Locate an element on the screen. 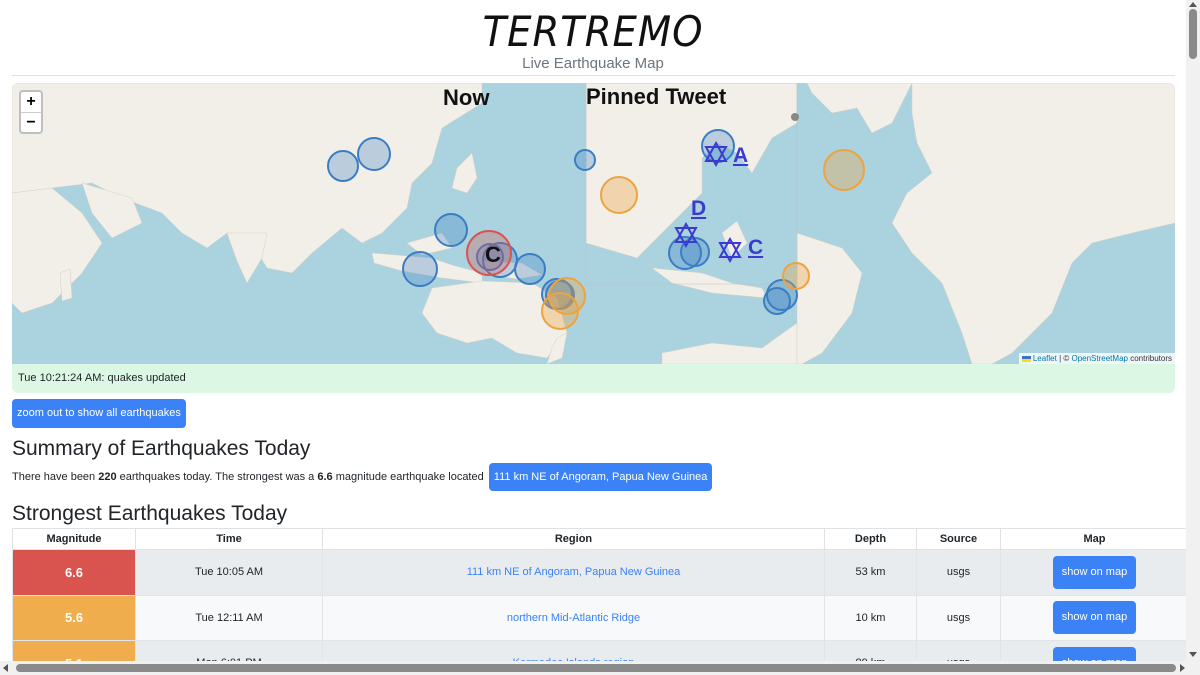 Image resolution: width=1200 pixels, height=675 pixels. horizontal-scroll-thumb is located at coordinates (596, 668).